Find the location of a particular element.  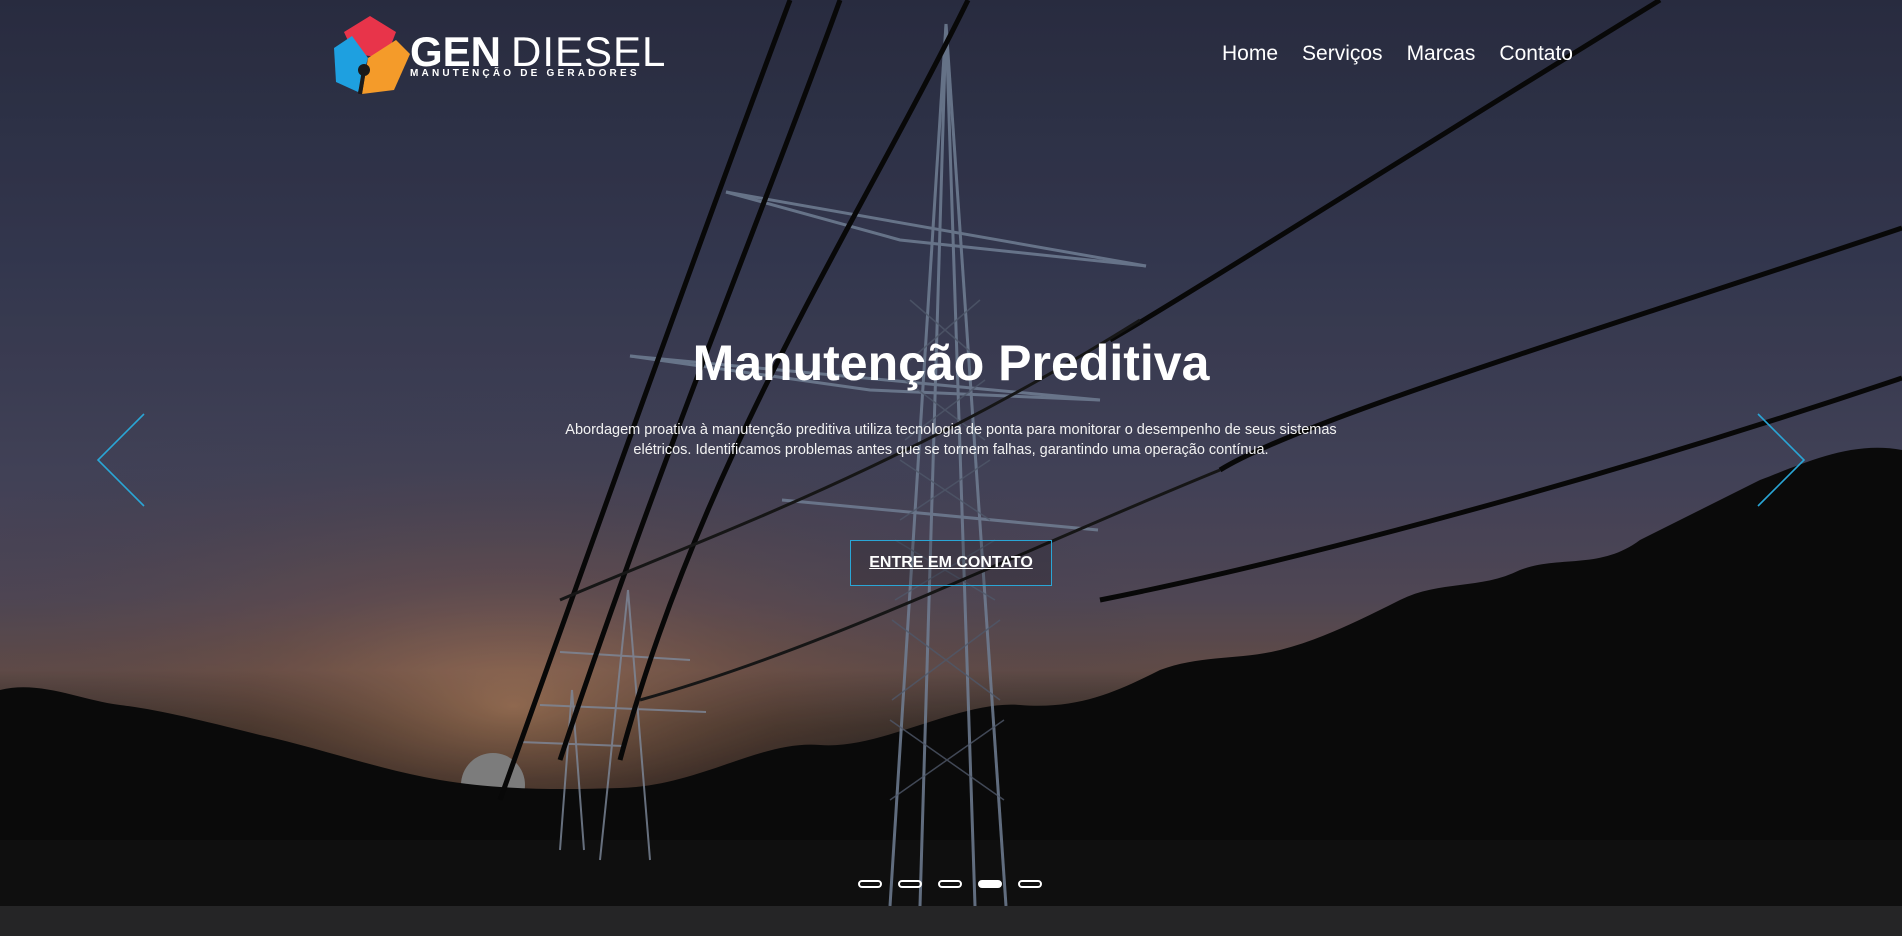

contact-cta-button: ENTRE EM CONTATO is located at coordinates (951, 563).